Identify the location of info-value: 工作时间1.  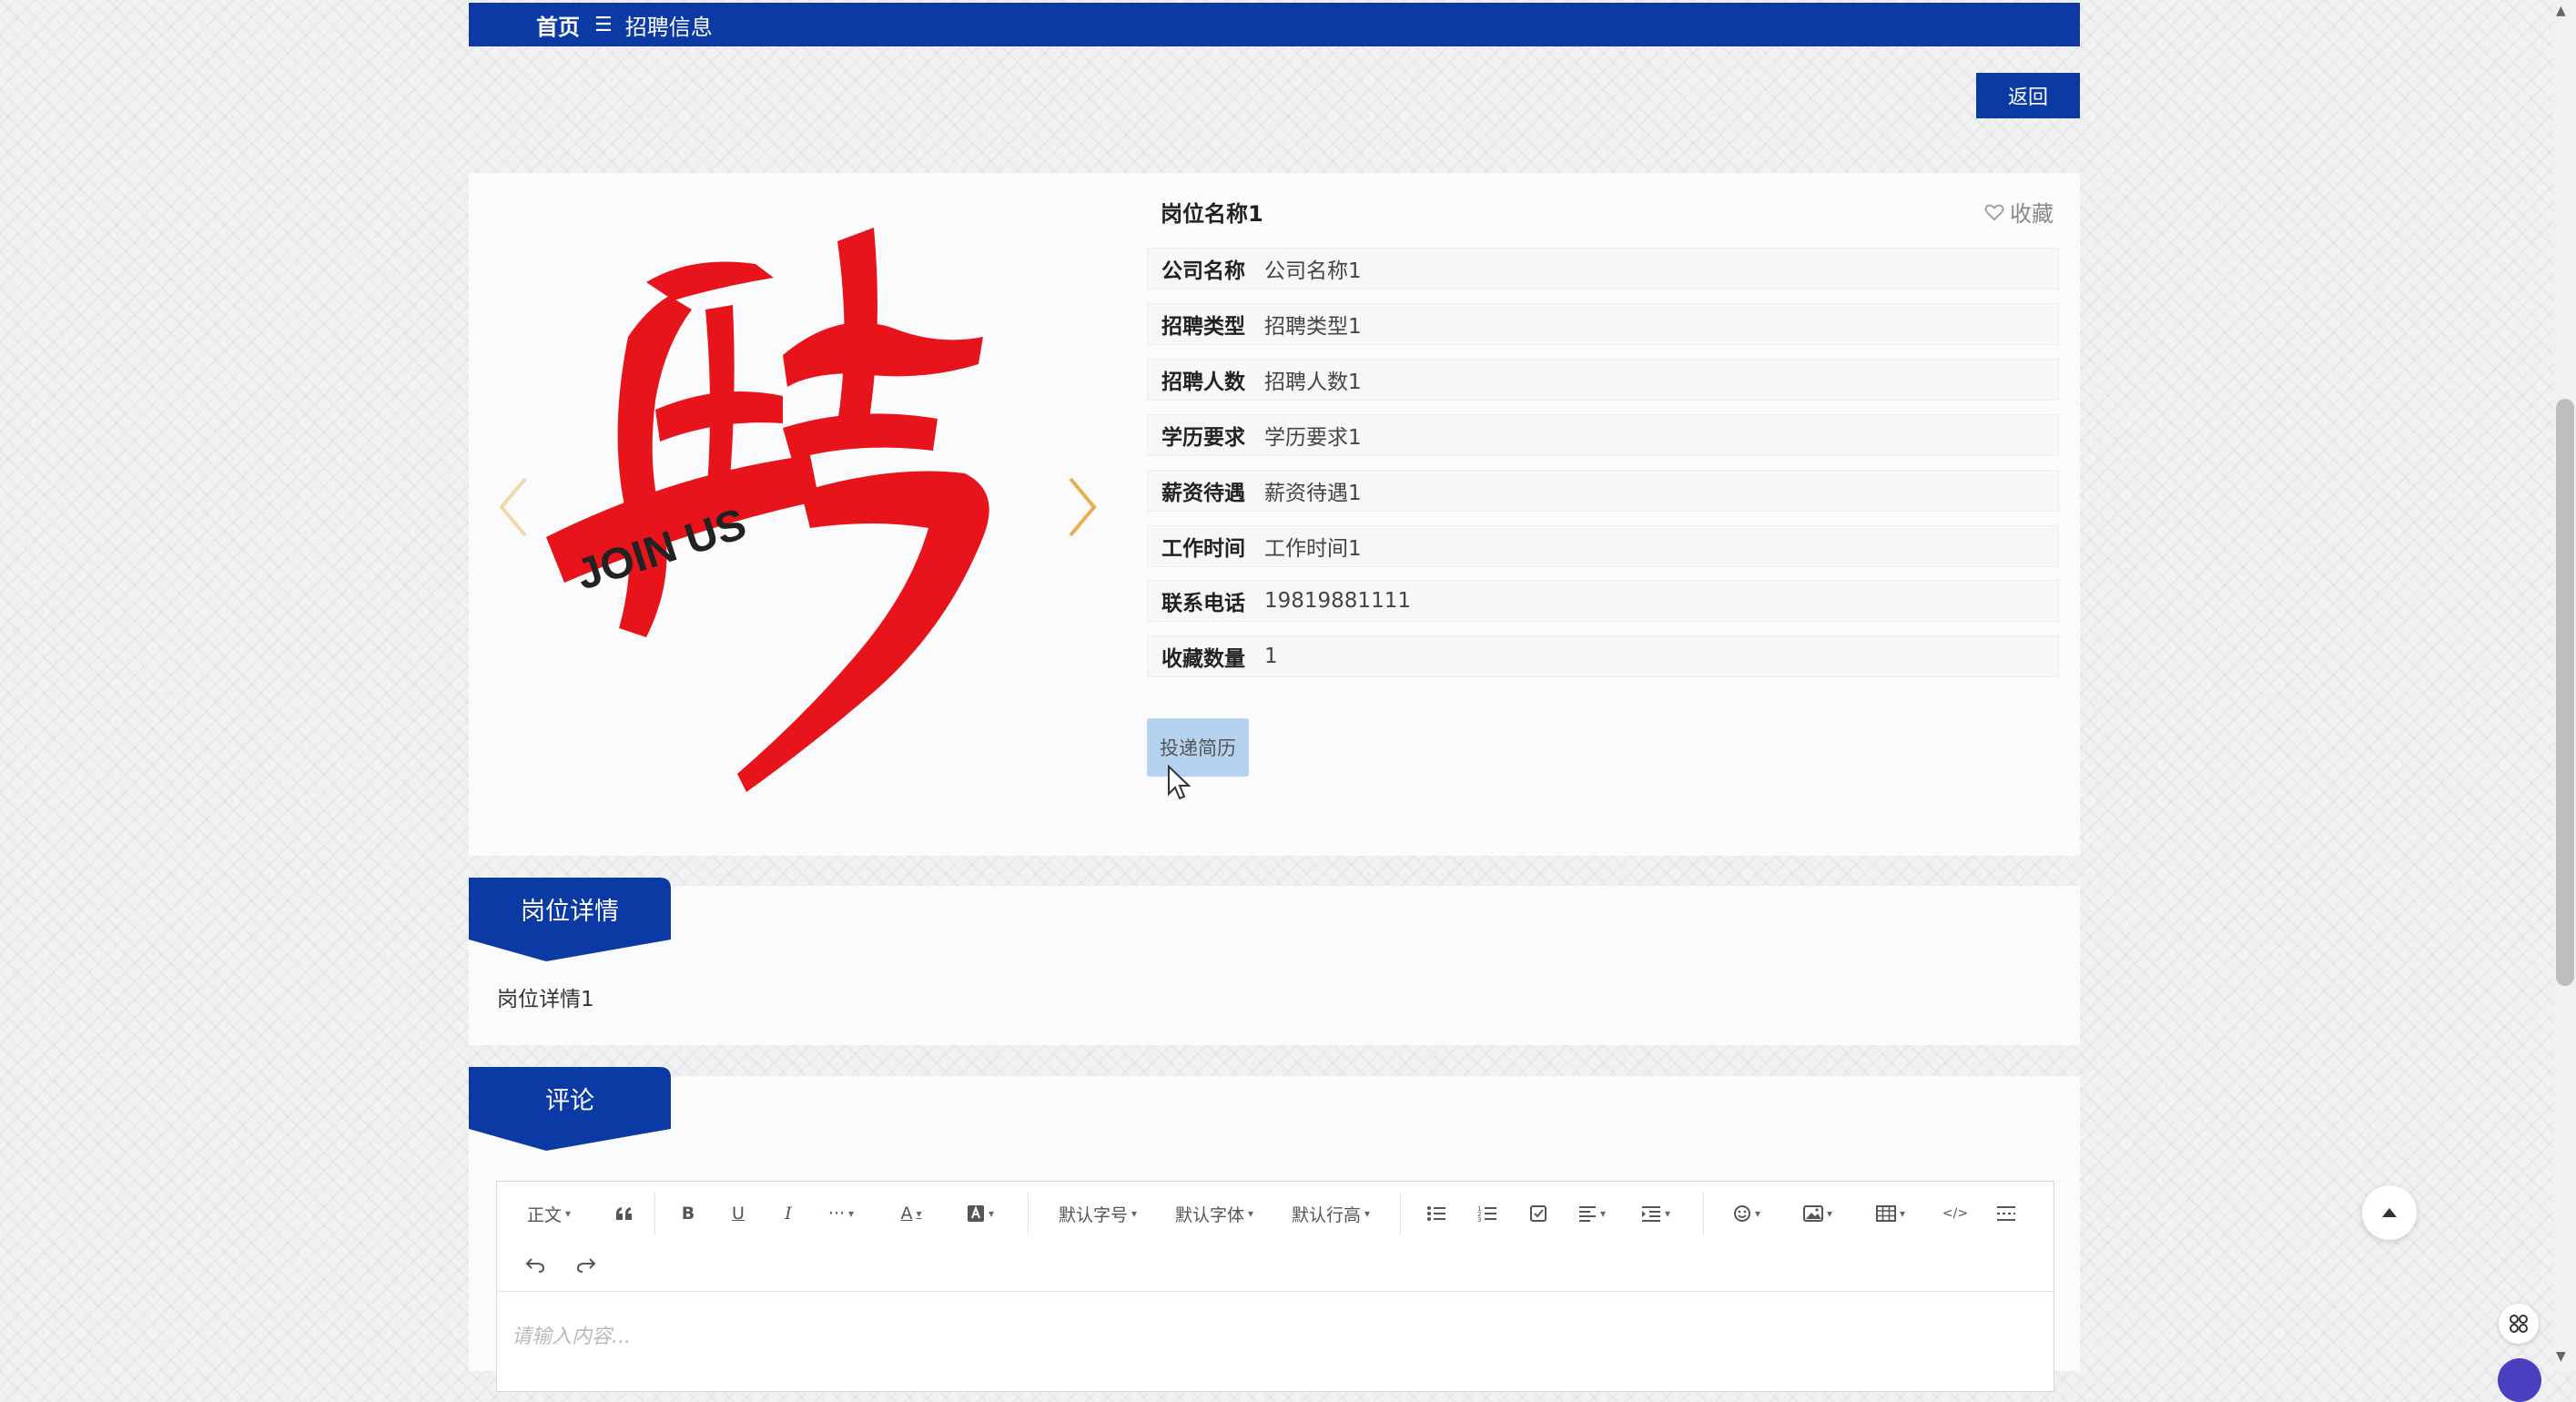
(1313, 549).